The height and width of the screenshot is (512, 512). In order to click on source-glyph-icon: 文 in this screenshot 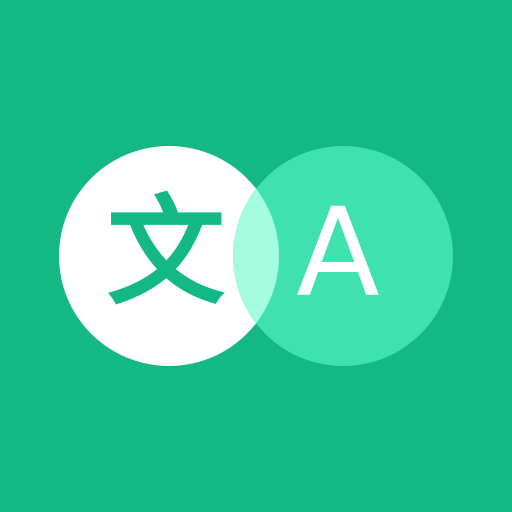, I will do `click(165, 252)`.